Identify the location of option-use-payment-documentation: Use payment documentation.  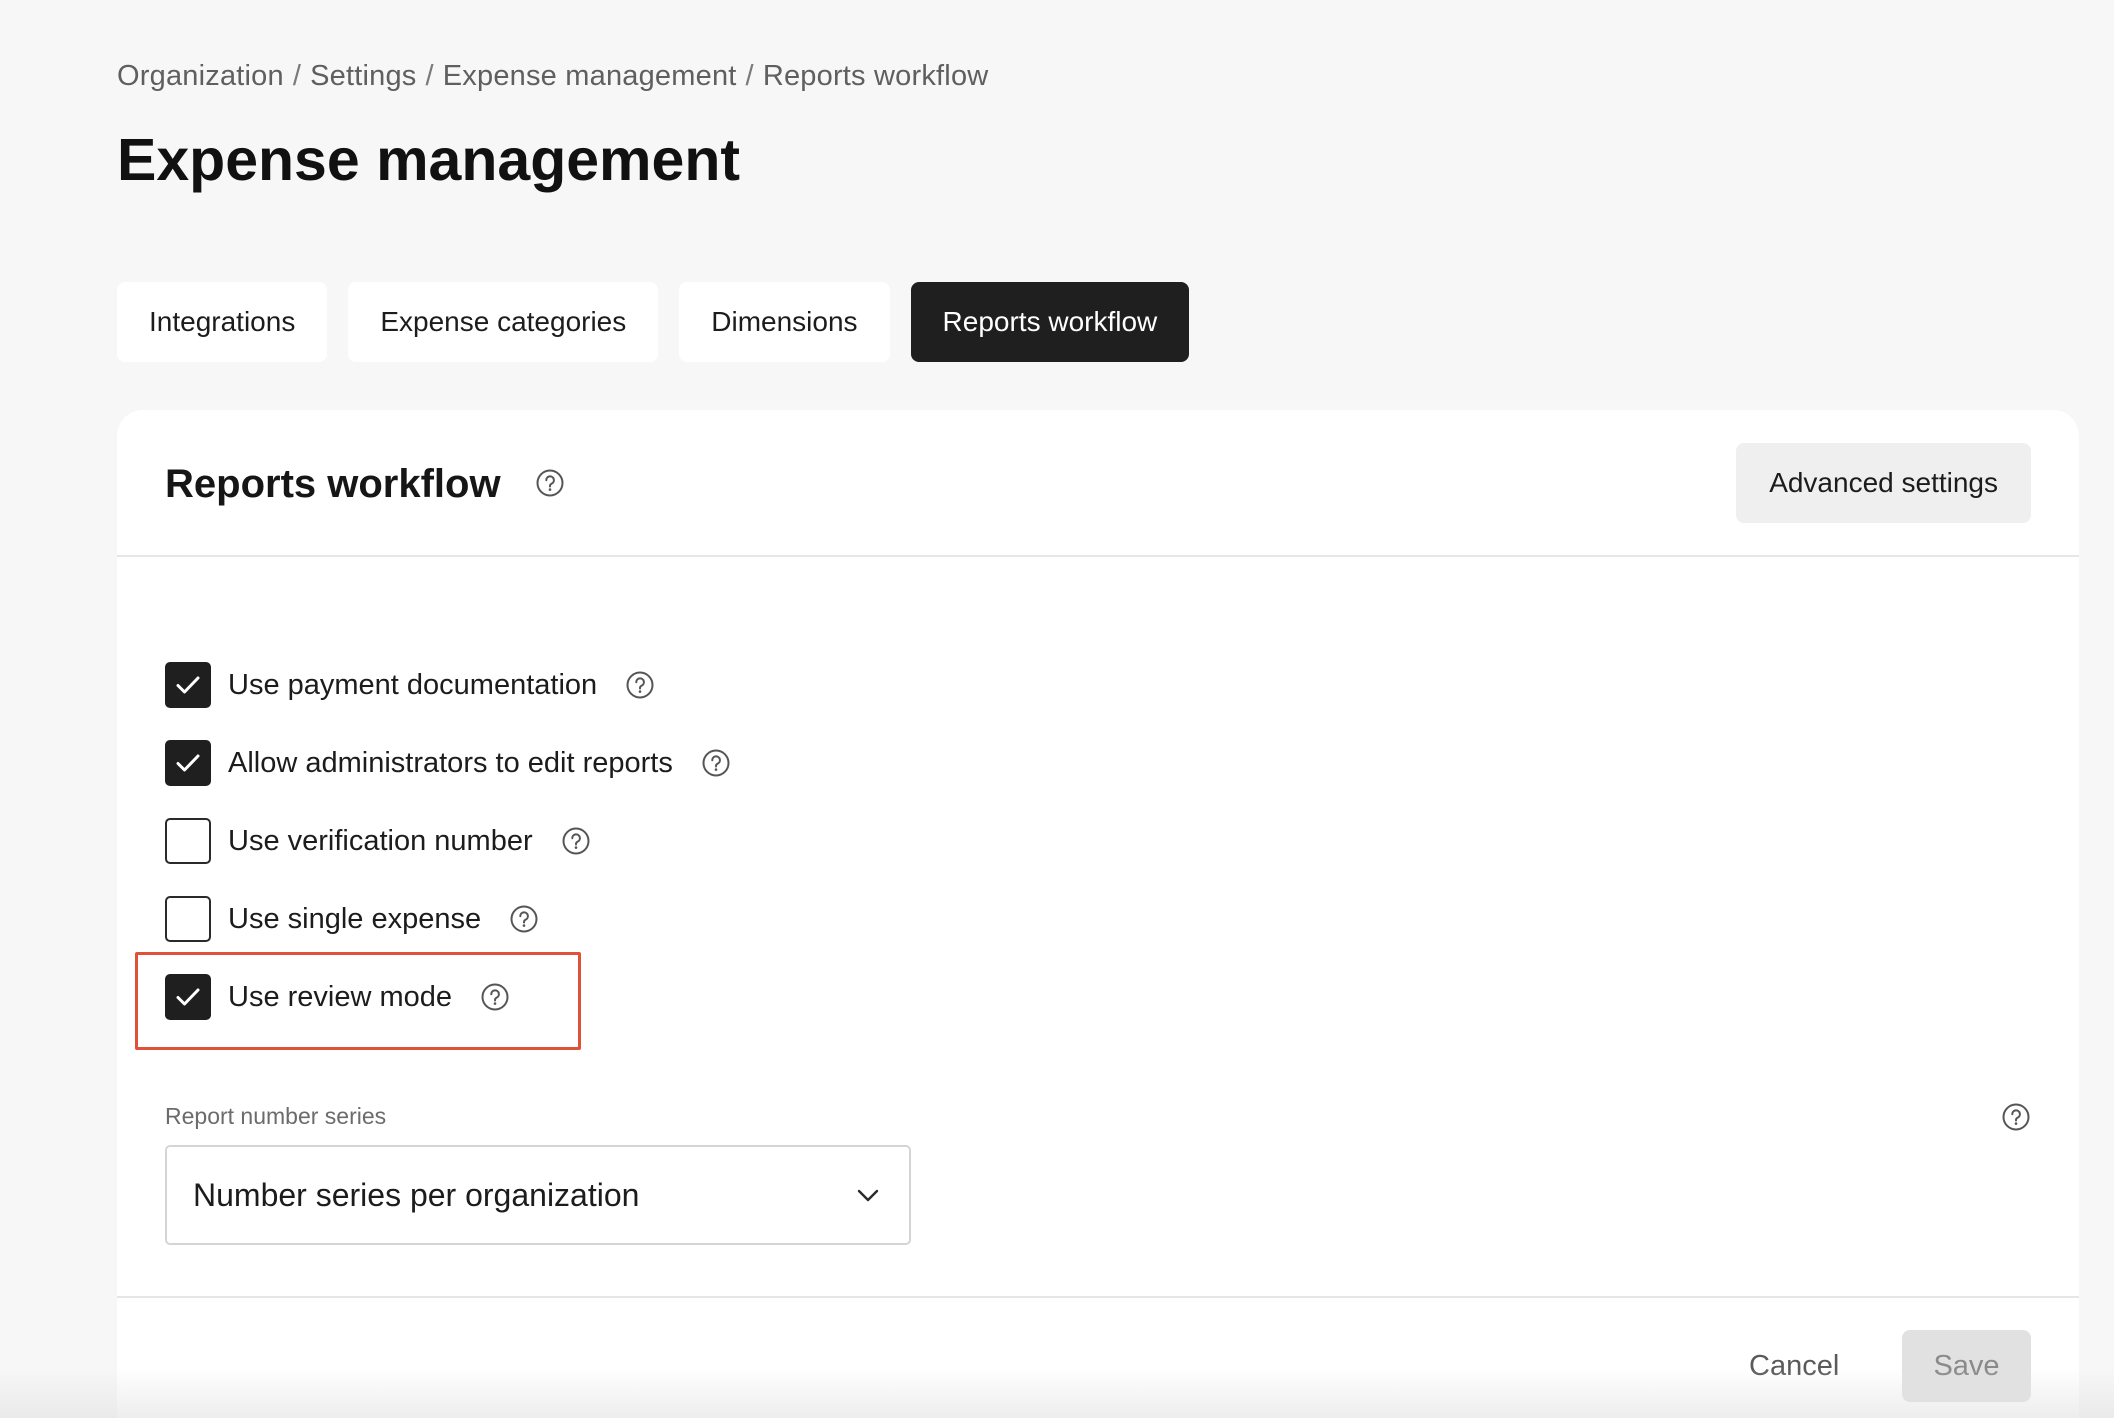
(448, 685).